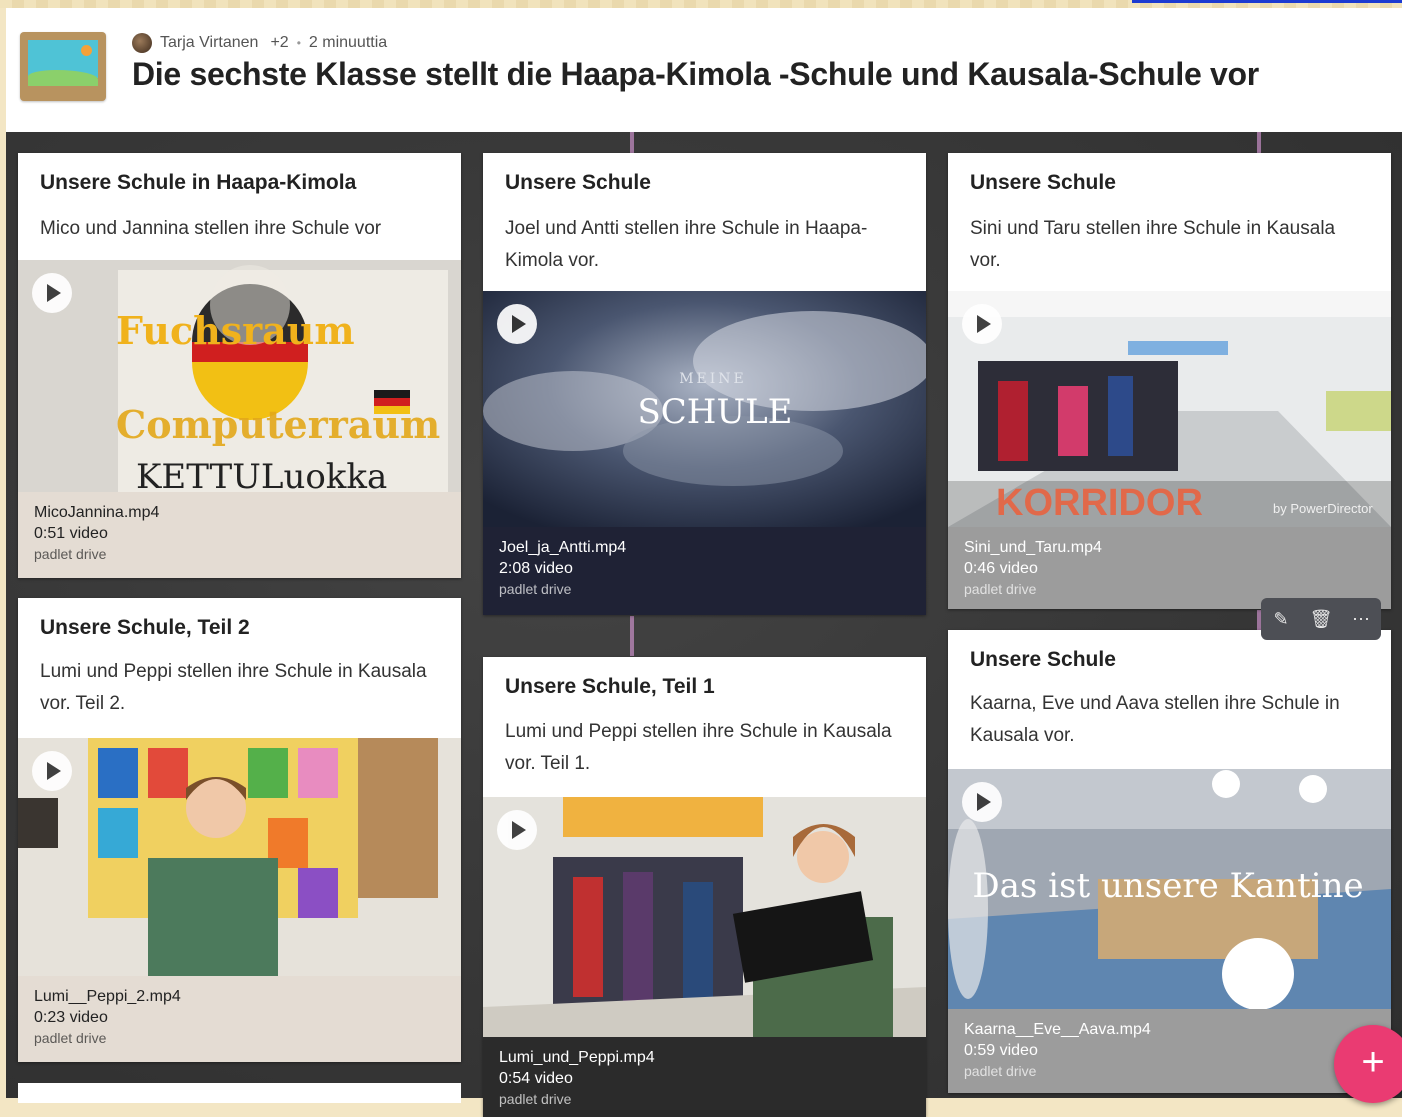  I want to click on video-thumbnail: Das ist unsere Kantine, so click(1169, 889).